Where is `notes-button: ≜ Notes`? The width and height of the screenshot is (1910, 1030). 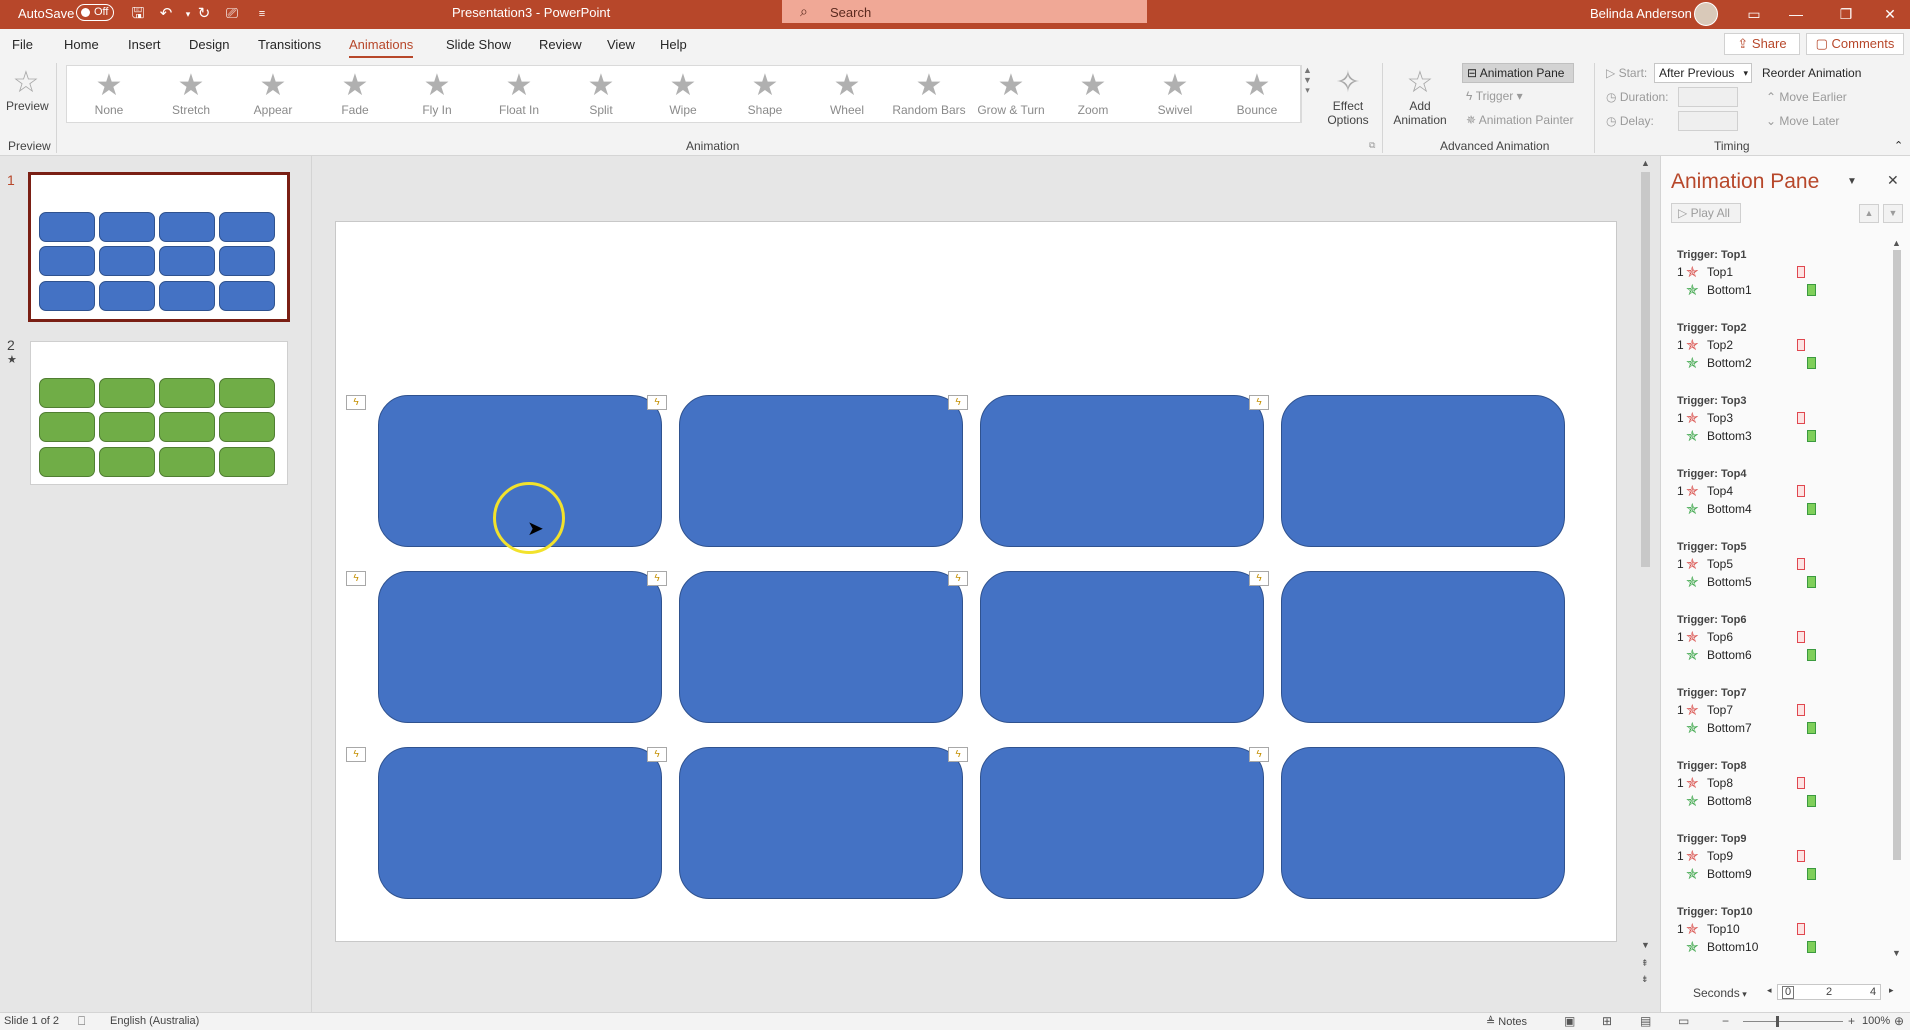 notes-button: ≜ Notes is located at coordinates (1506, 1021).